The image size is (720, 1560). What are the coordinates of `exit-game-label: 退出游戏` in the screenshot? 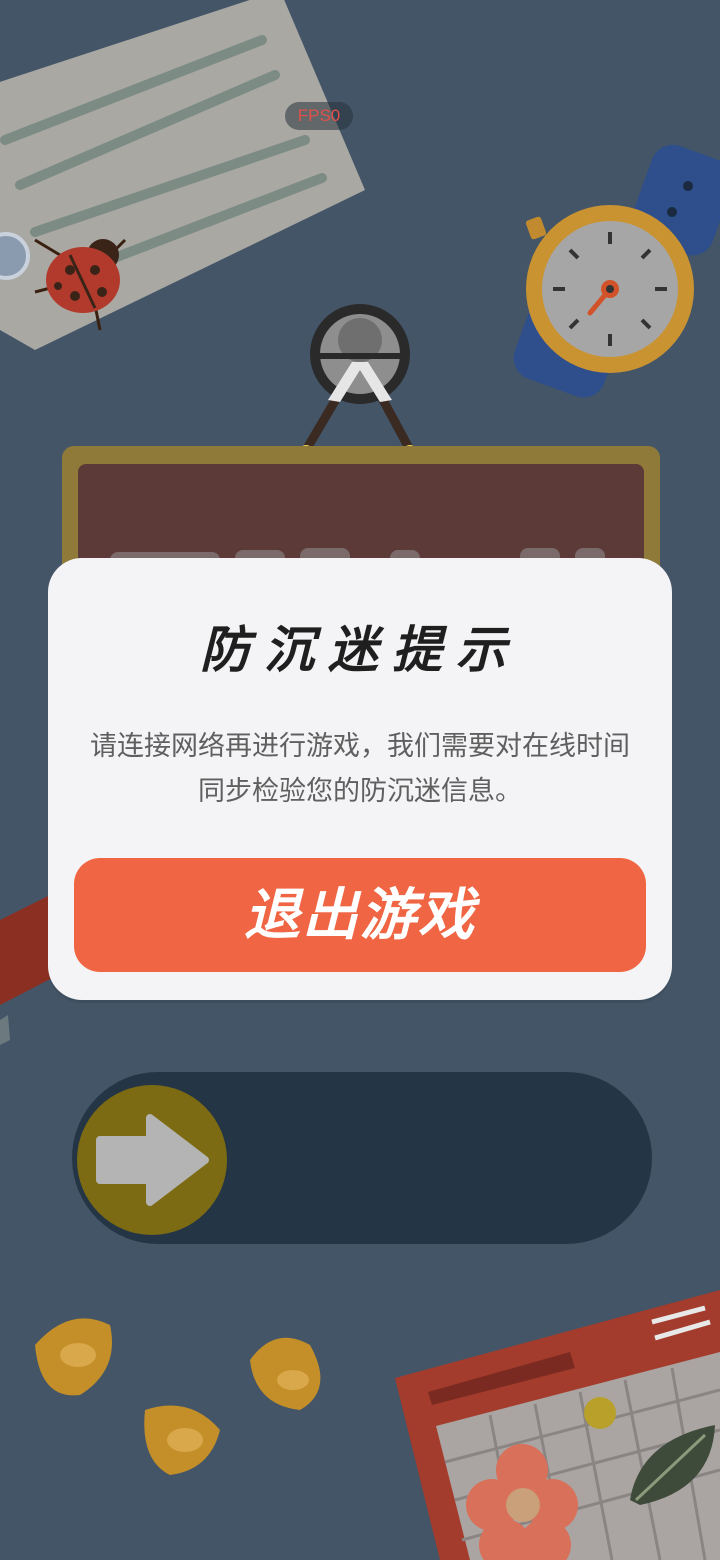 It's located at (360, 915).